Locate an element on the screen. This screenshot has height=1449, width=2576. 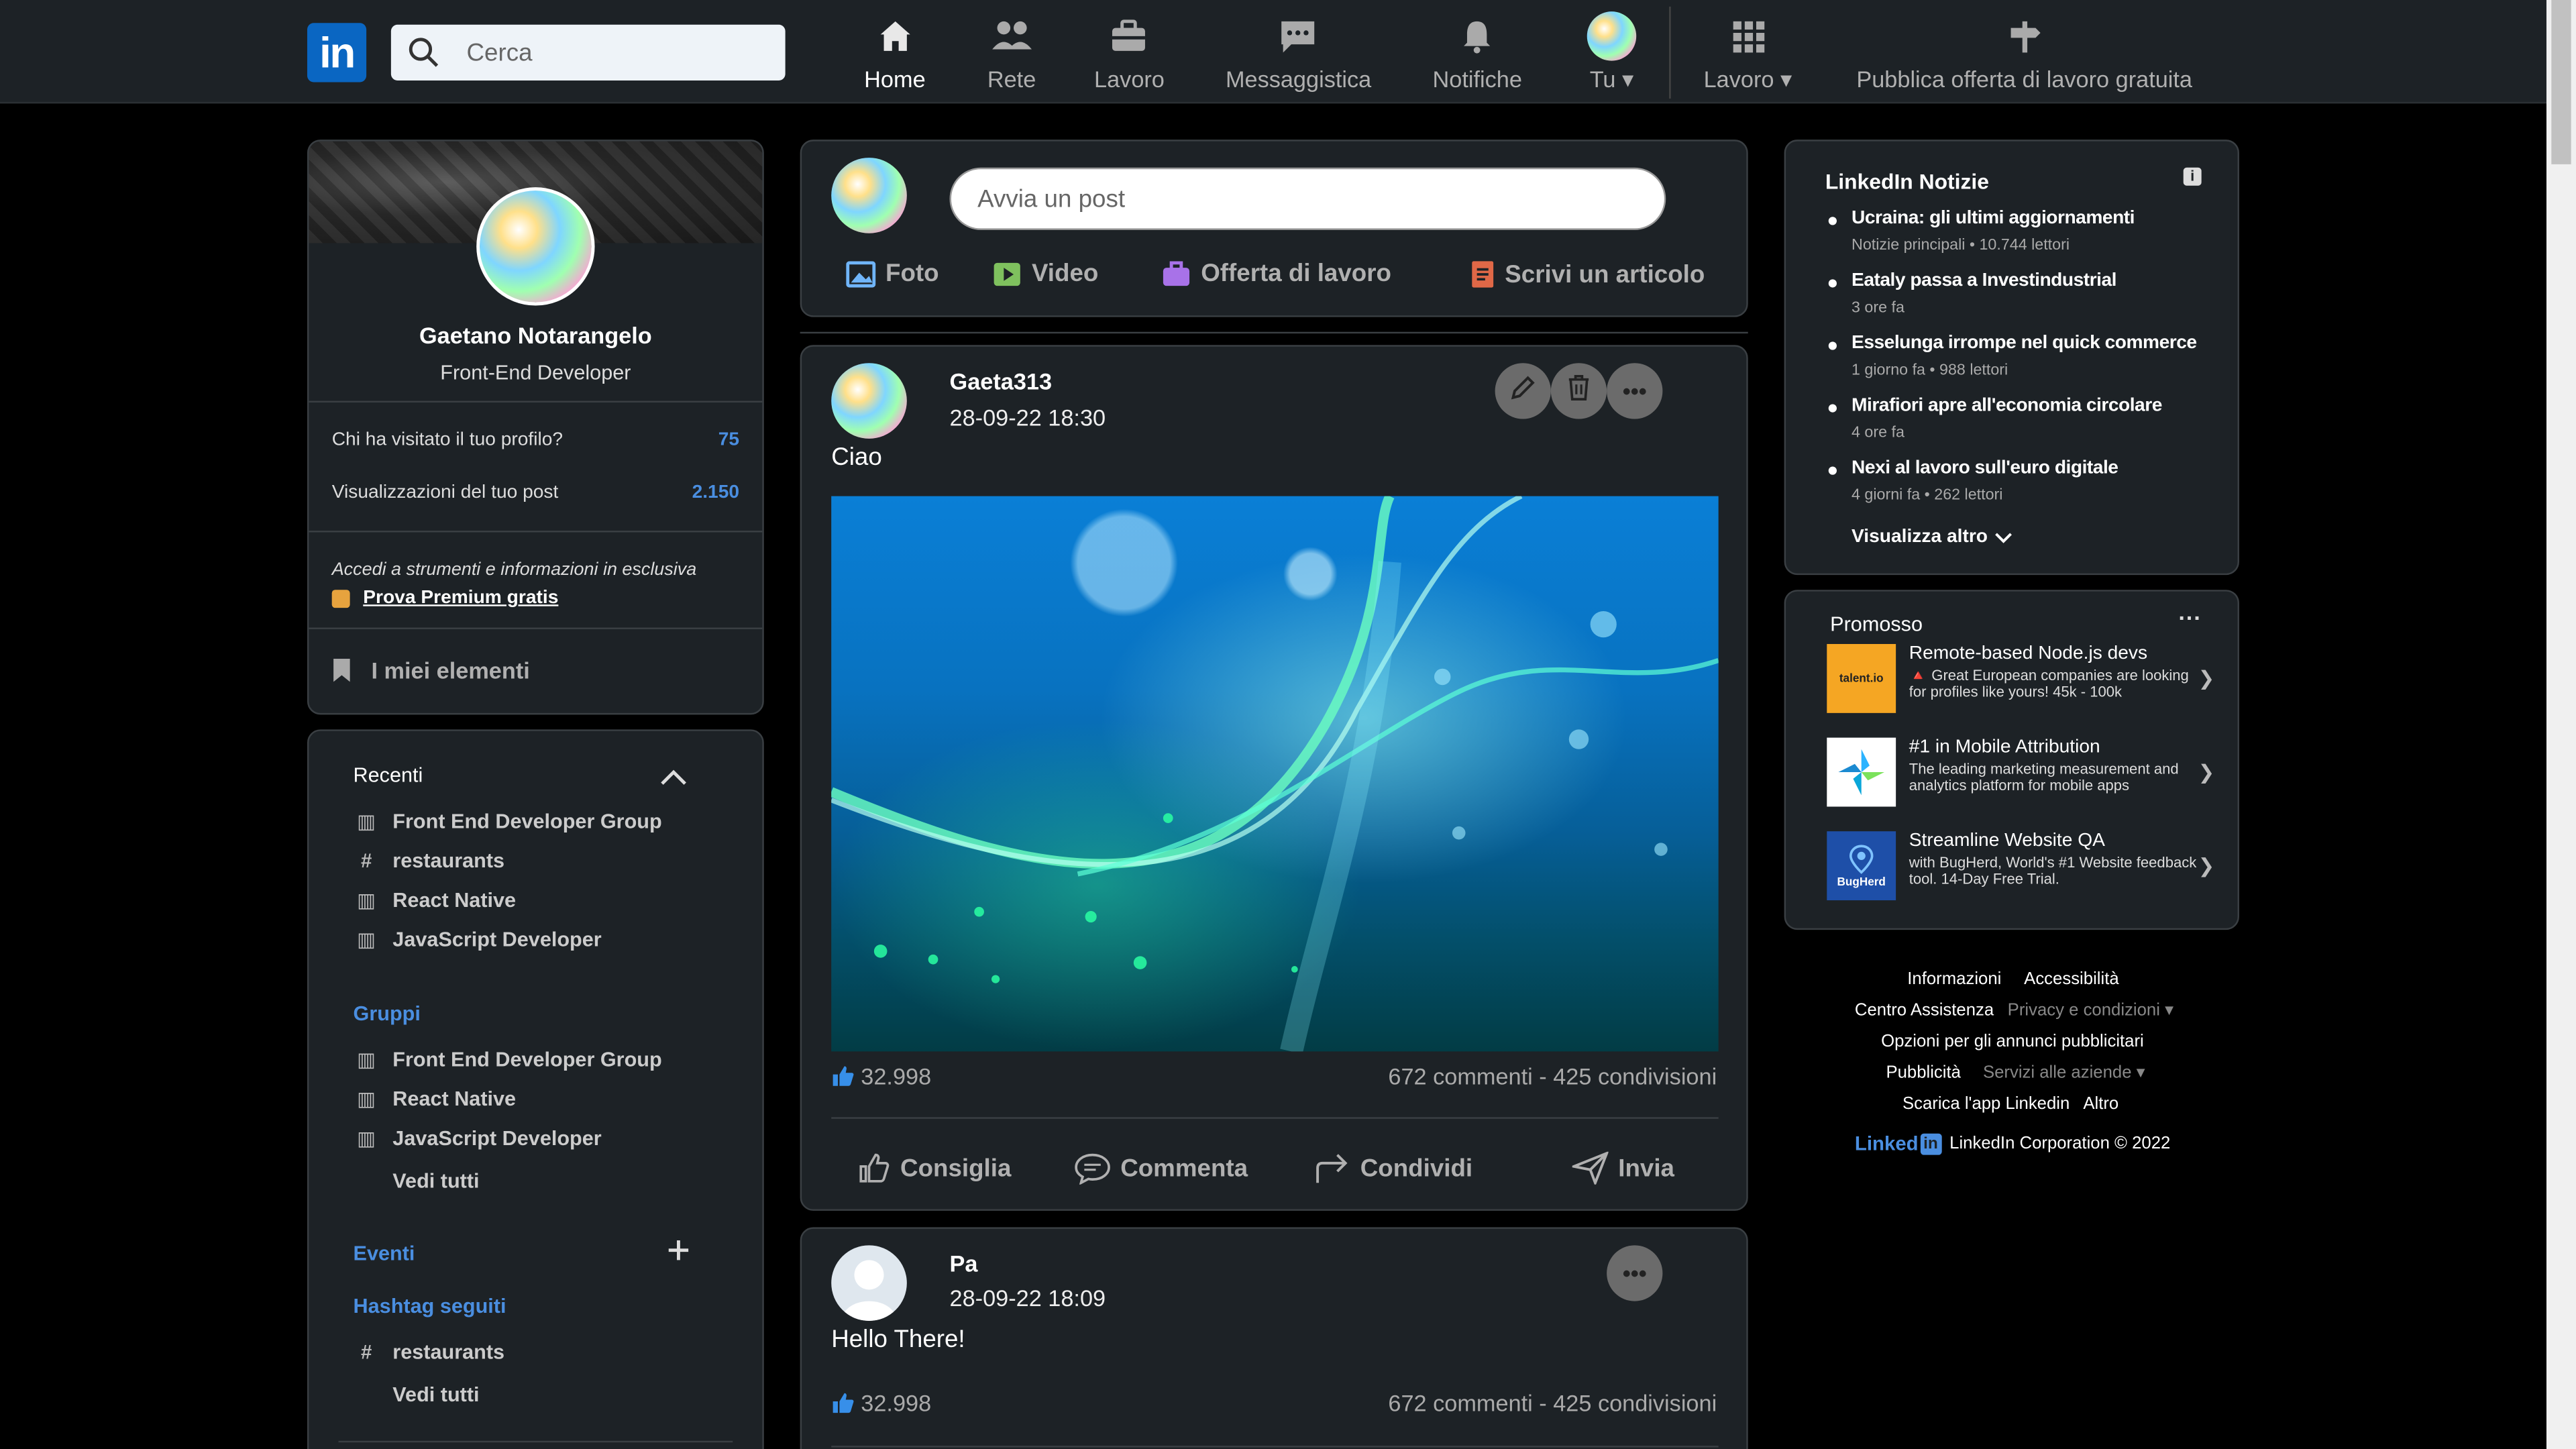
ellipsis-icon: ··· is located at coordinates (2189, 617).